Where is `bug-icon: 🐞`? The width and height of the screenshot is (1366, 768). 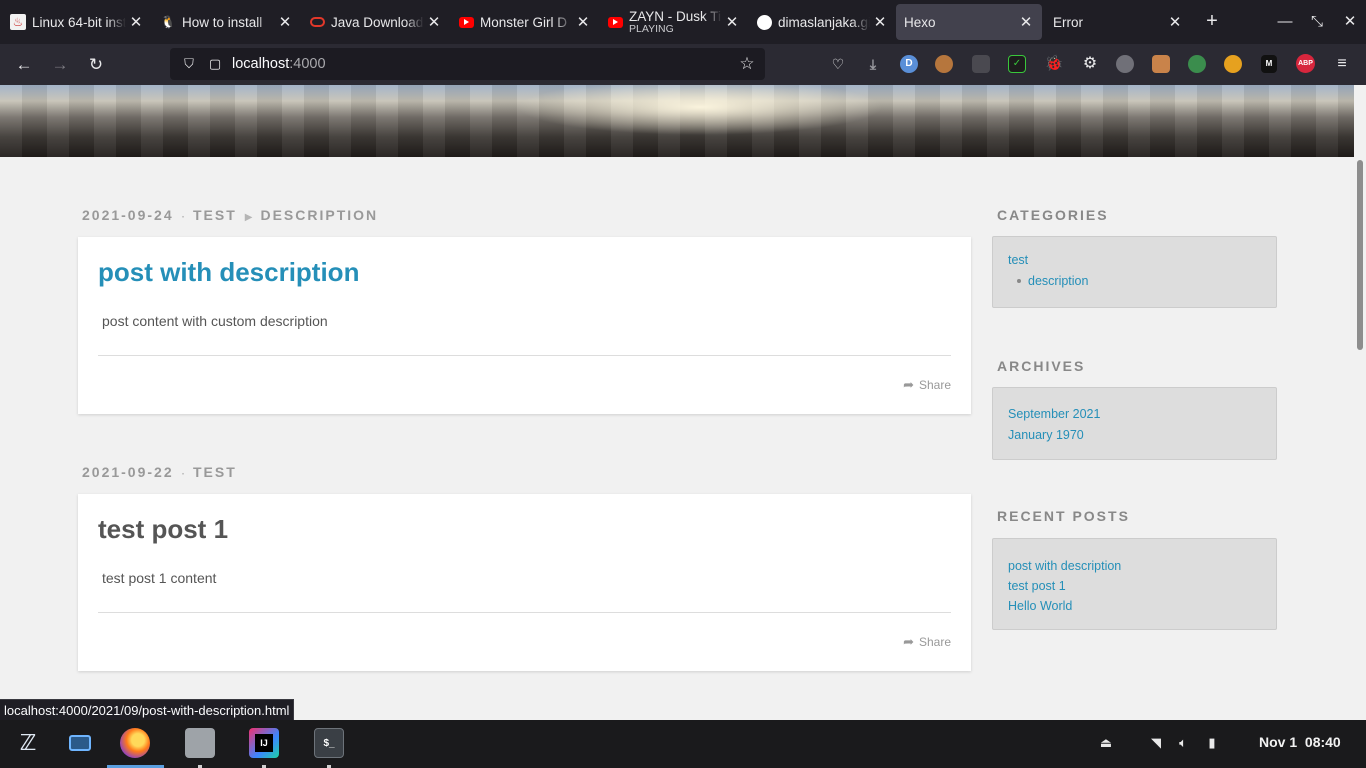 bug-icon: 🐞 is located at coordinates (1054, 64).